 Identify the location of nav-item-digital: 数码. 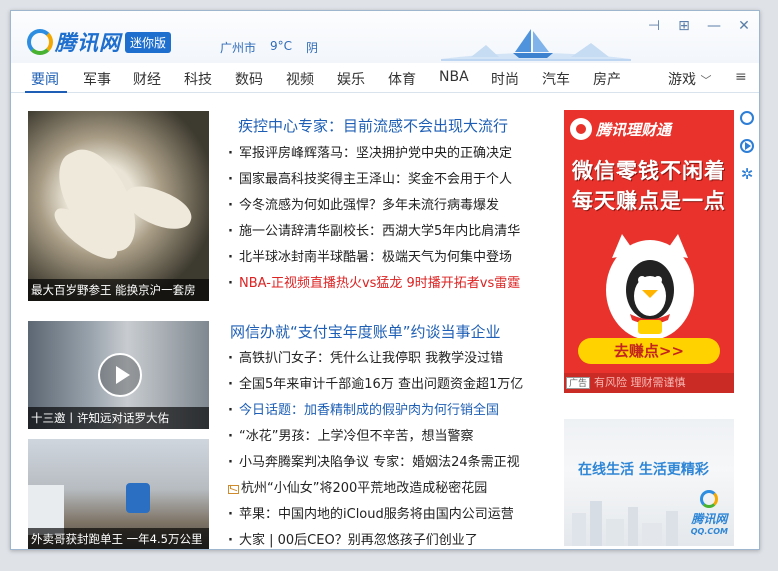
(249, 79).